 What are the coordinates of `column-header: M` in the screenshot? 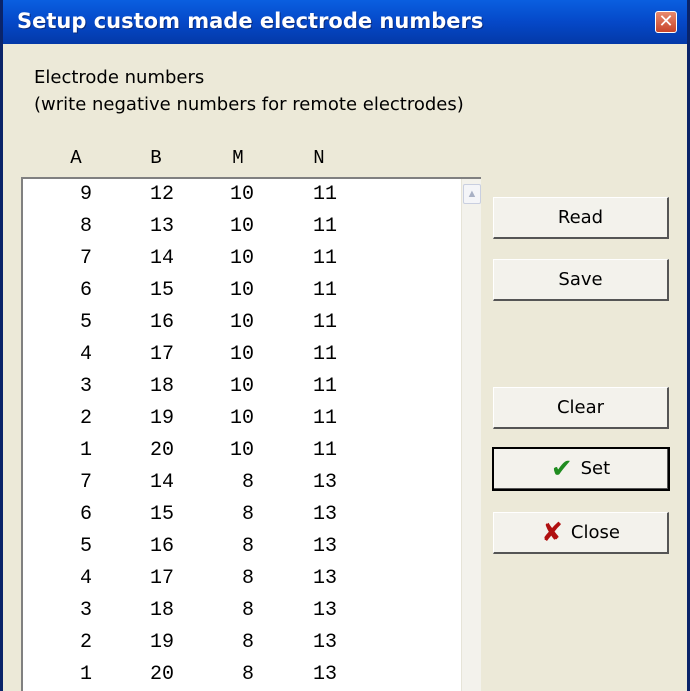 It's located at (238, 158).